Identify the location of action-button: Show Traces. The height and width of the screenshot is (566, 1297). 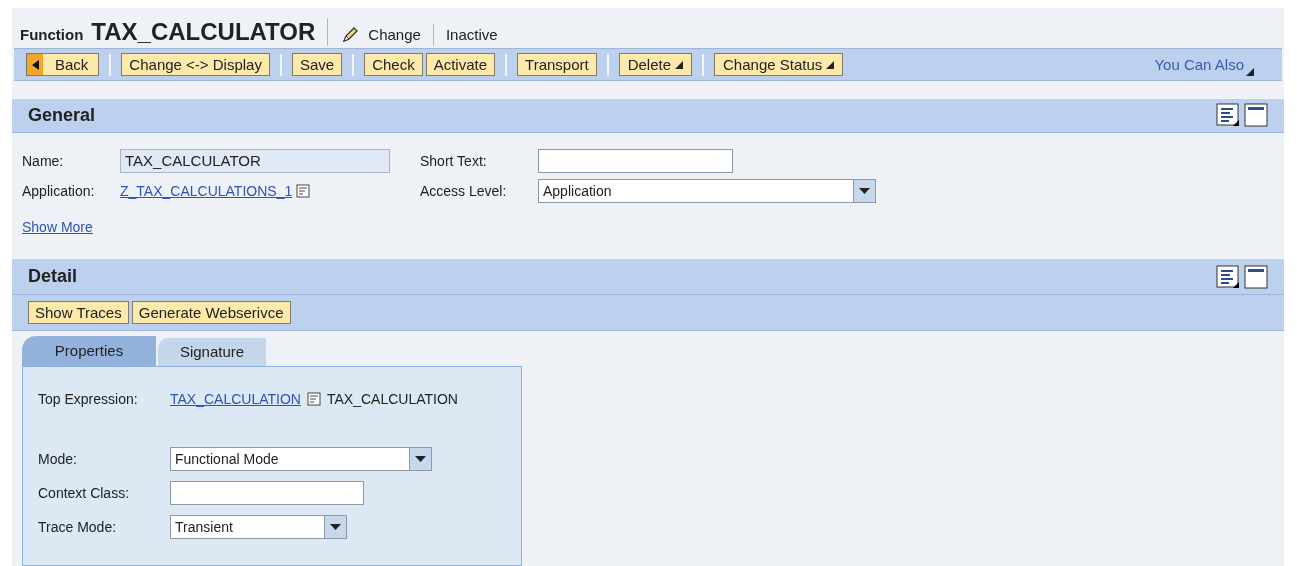
(78, 313).